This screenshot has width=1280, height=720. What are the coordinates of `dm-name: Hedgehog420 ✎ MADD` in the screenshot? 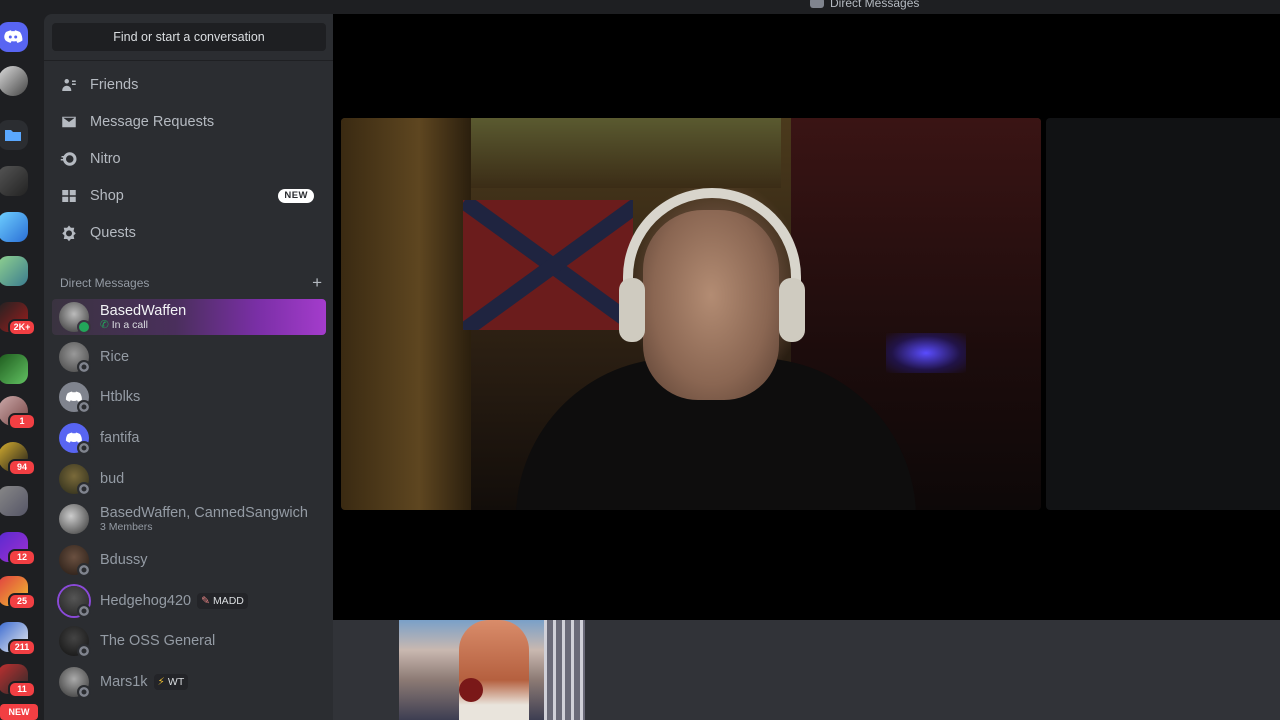 It's located at (174, 601).